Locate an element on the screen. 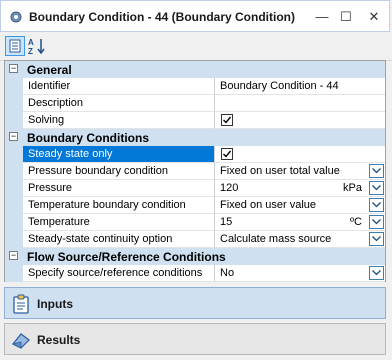  description-value is located at coordinates (300, 103).